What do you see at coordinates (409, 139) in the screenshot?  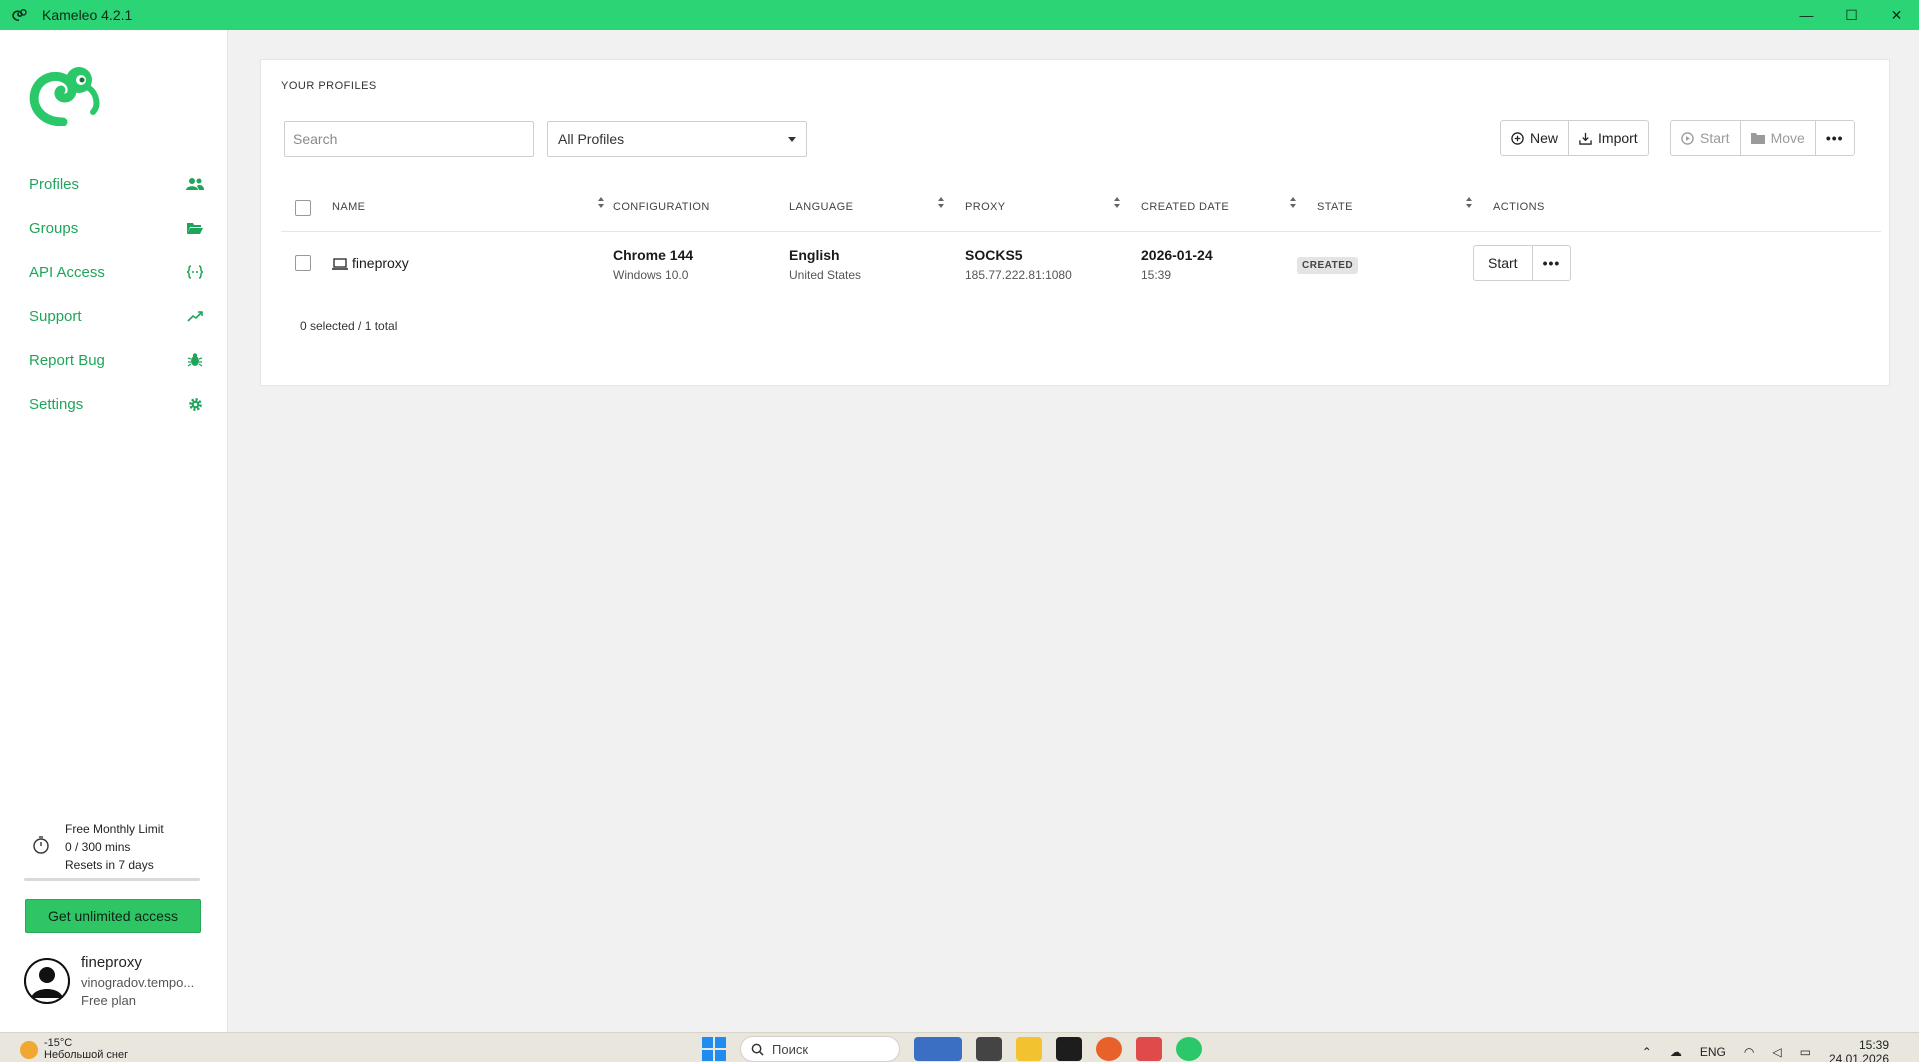 I see `search-input` at bounding box center [409, 139].